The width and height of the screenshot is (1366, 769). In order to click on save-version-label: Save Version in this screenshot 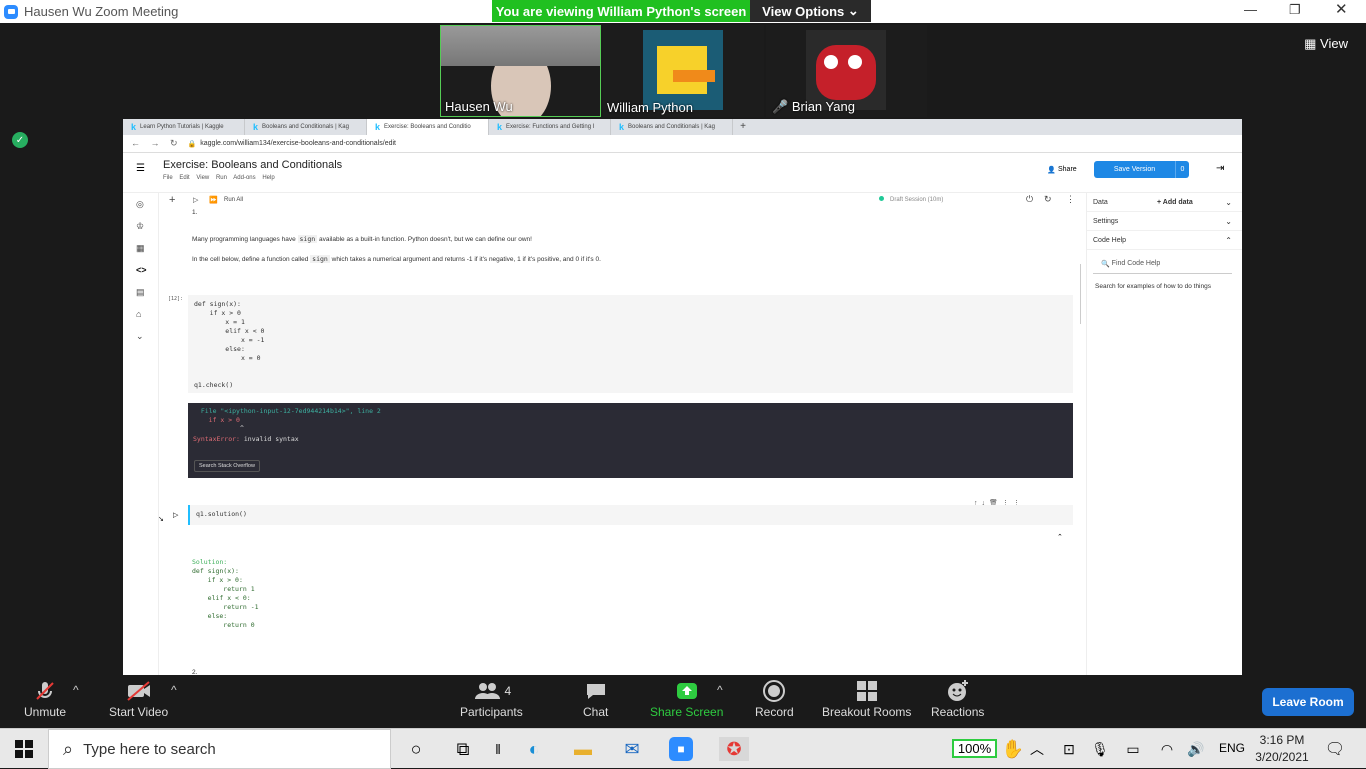, I will do `click(1134, 169)`.